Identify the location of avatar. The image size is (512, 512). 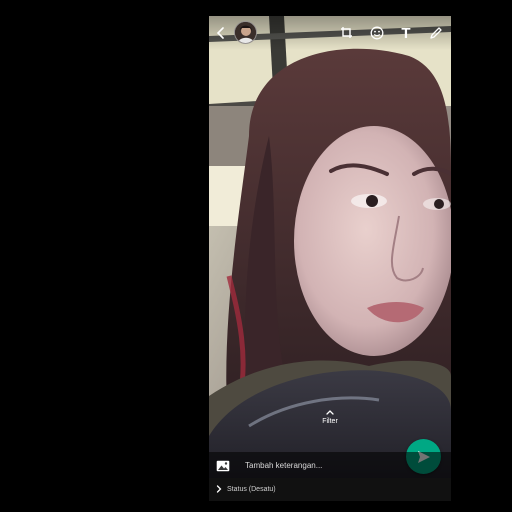
(245, 32).